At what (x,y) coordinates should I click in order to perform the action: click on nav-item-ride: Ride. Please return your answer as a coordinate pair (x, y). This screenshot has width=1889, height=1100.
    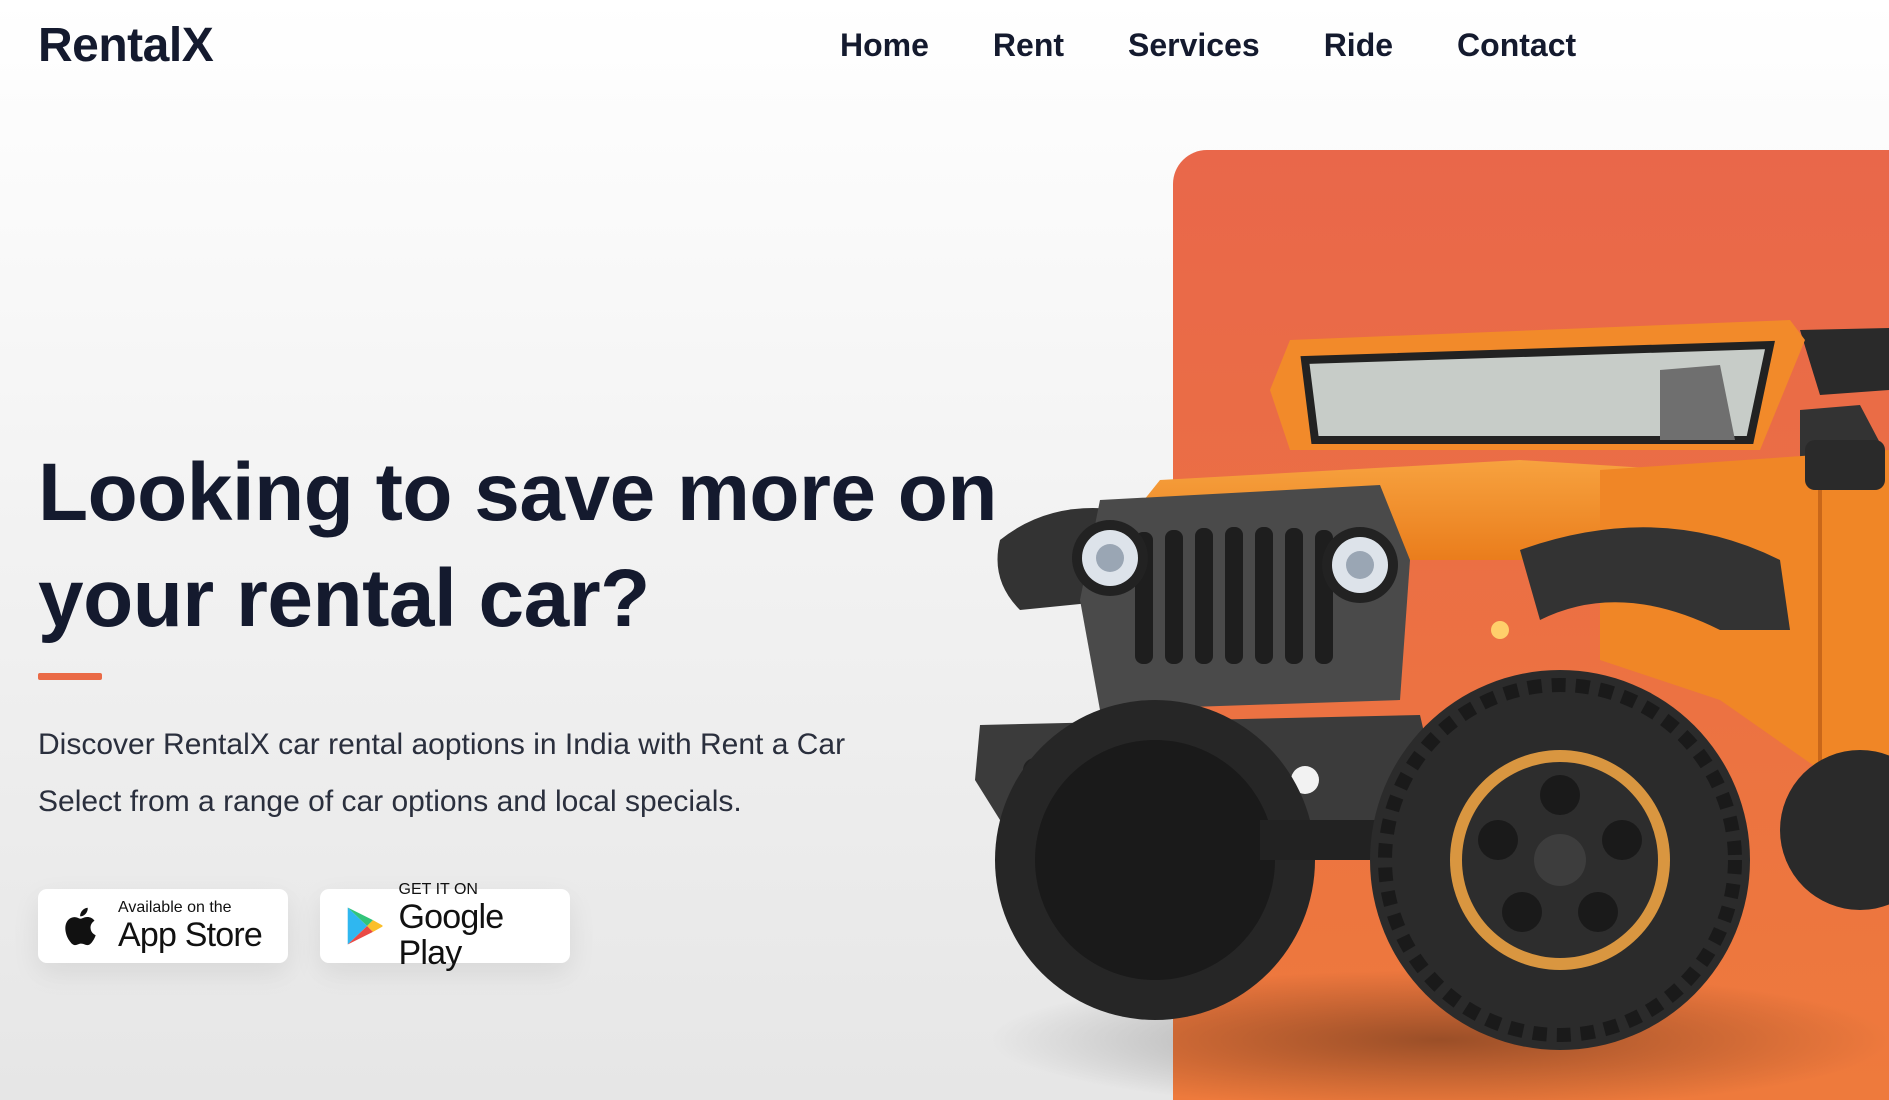
    Looking at the image, I should click on (1358, 45).